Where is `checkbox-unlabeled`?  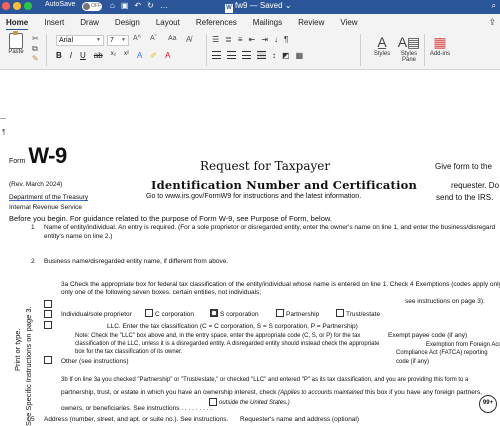 checkbox-unlabeled is located at coordinates (48, 304).